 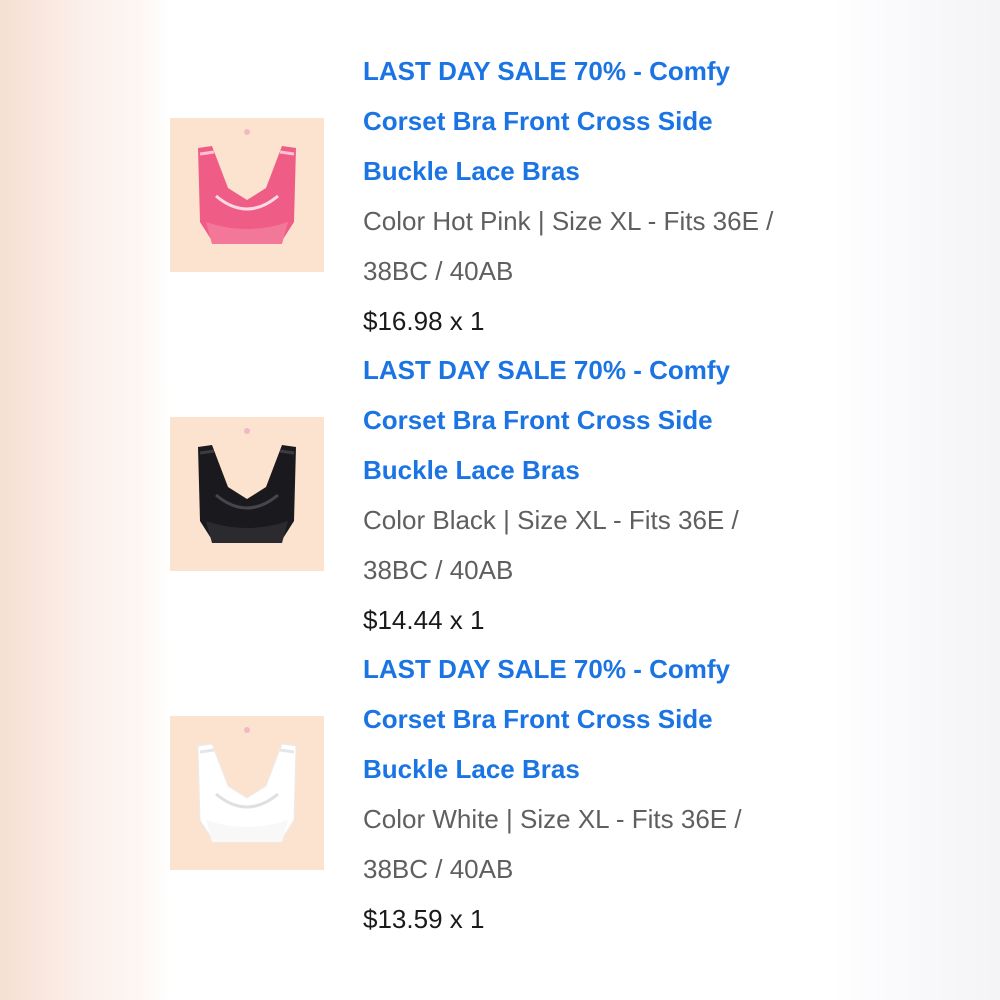 I want to click on white-bra-thumbnail-icon, so click(x=247, y=793).